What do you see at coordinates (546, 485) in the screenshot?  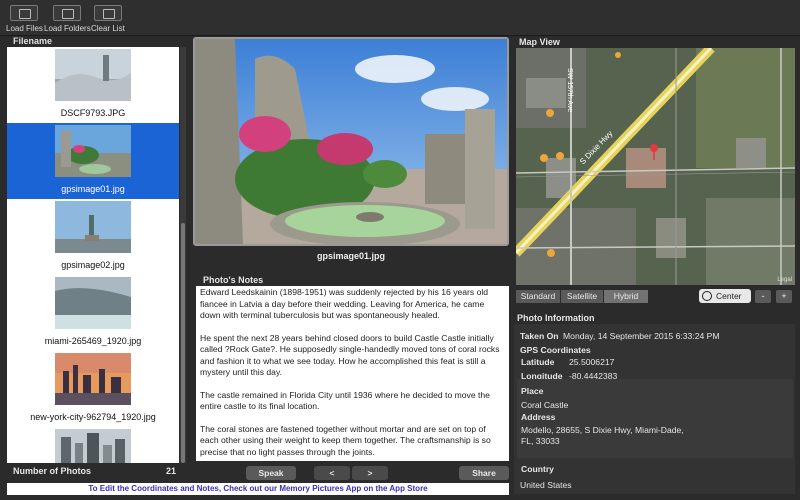 I see `country-value: United States` at bounding box center [546, 485].